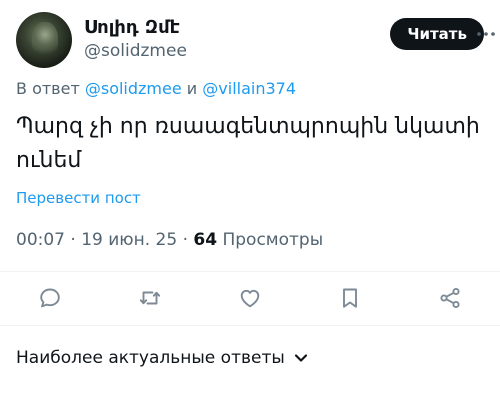 The height and width of the screenshot is (406, 500). I want to click on post-meta: 00:07 · 19 июн. 25 · 64 Просмотры, so click(169, 240).